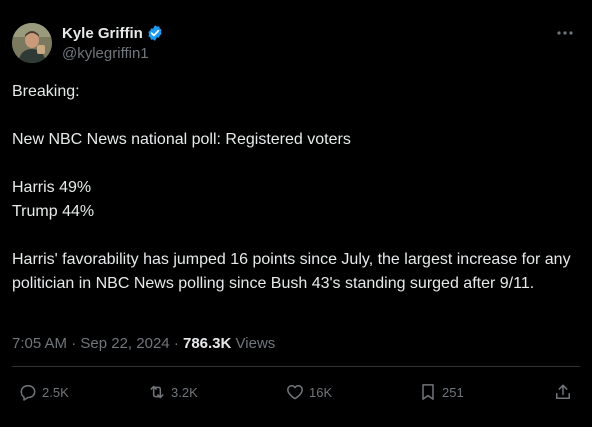  I want to click on divider, so click(296, 366).